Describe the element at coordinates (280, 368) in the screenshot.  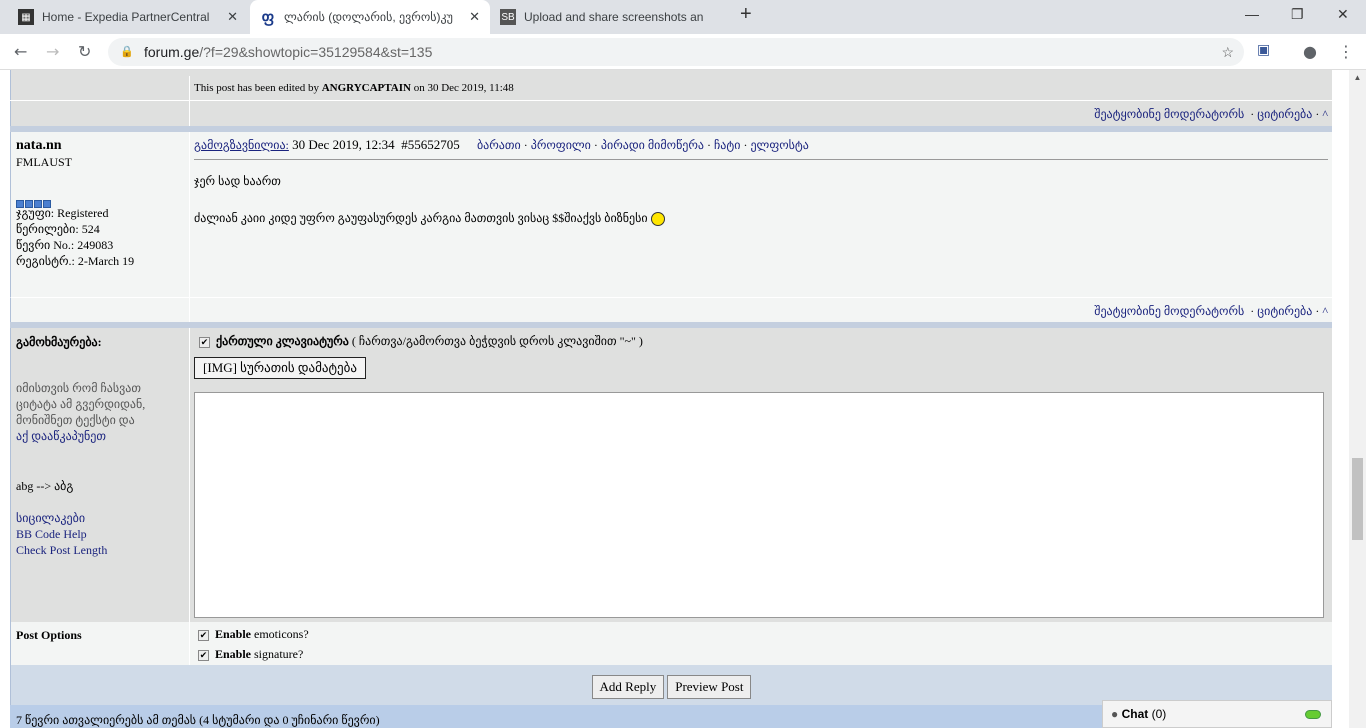
I see `add-image-button: [IMG] სურათის დამატება` at that location.